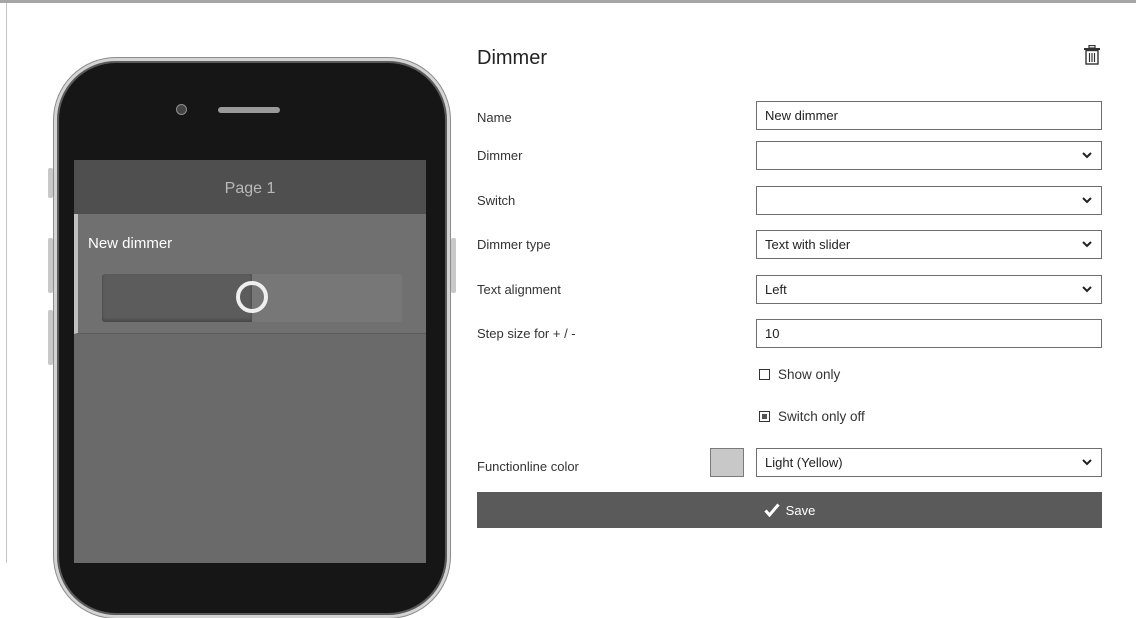 This screenshot has height=618, width=1136. I want to click on phone-volume-down-button, so click(50, 337).